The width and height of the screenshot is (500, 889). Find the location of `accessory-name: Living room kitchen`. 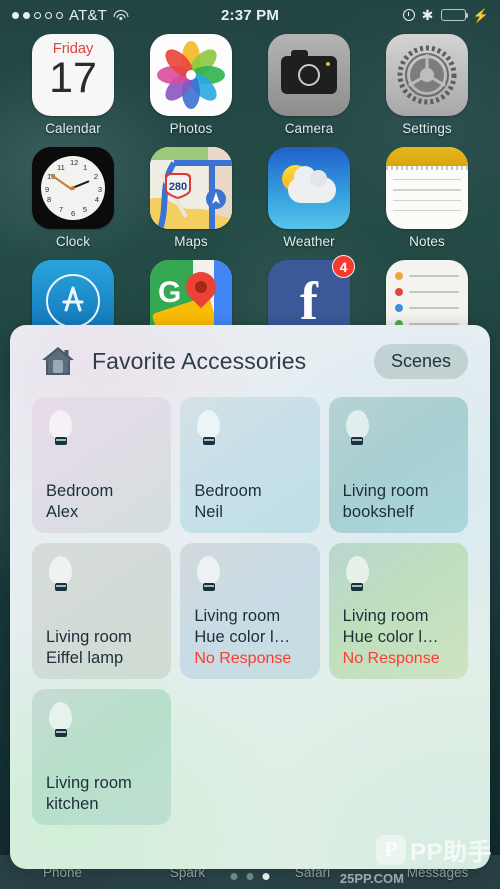

accessory-name: Living room kitchen is located at coordinates (102, 794).